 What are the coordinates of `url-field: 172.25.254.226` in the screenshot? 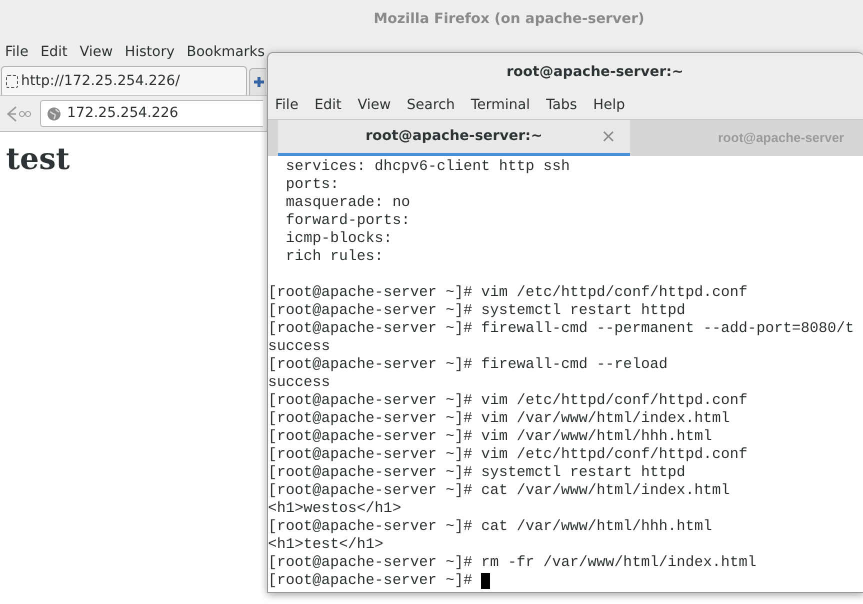 It's located at (151, 113).